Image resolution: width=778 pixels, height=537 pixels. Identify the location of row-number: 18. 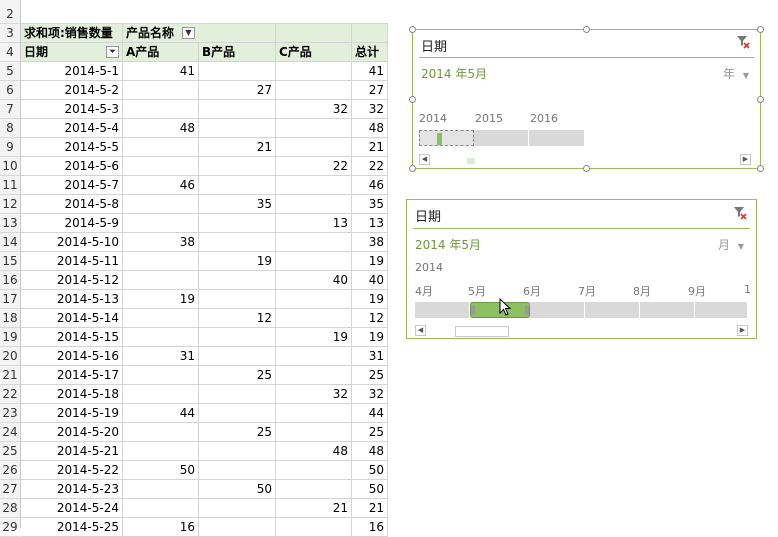
(10, 318).